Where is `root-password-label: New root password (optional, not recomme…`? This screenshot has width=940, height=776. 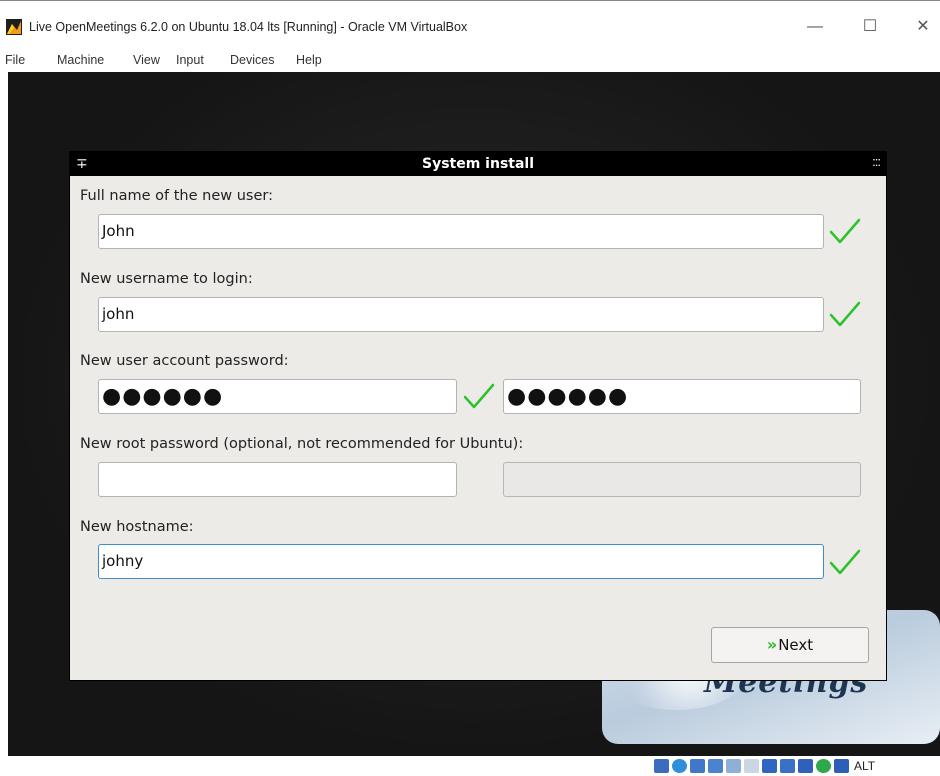 root-password-label: New root password (optional, not recomme… is located at coordinates (302, 444).